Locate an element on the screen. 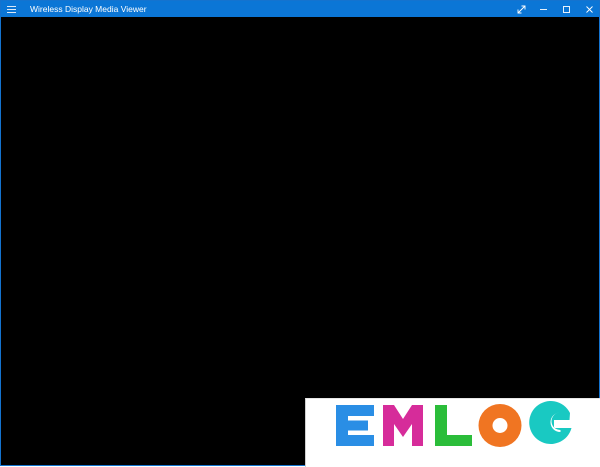 The width and height of the screenshot is (600, 467). maximize-icon is located at coordinates (566, 9).